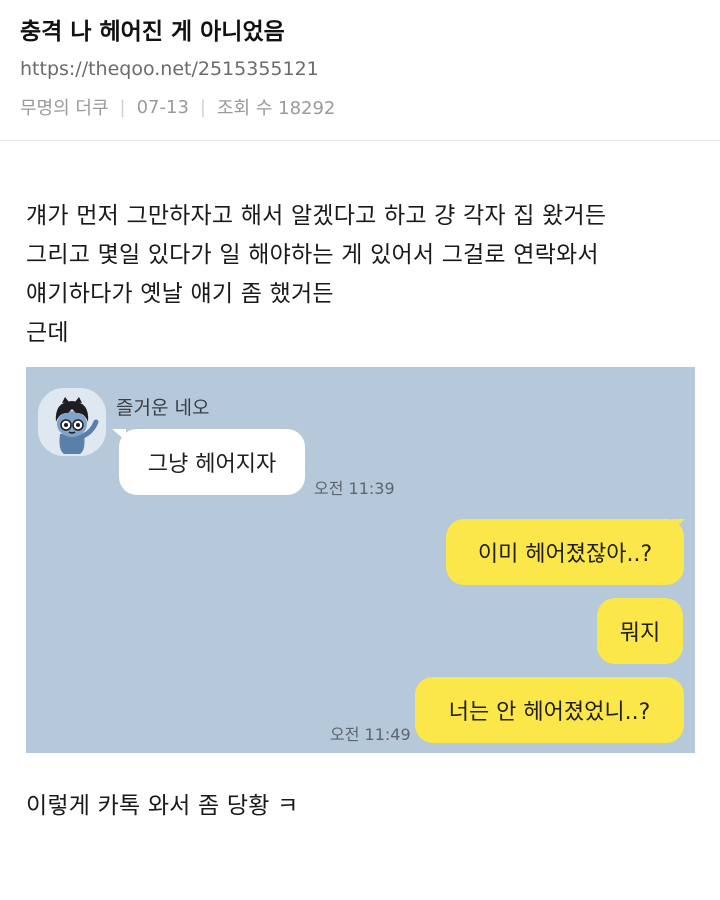 This screenshot has width=720, height=900. I want to click on neo-character-avatar-icon, so click(72, 422).